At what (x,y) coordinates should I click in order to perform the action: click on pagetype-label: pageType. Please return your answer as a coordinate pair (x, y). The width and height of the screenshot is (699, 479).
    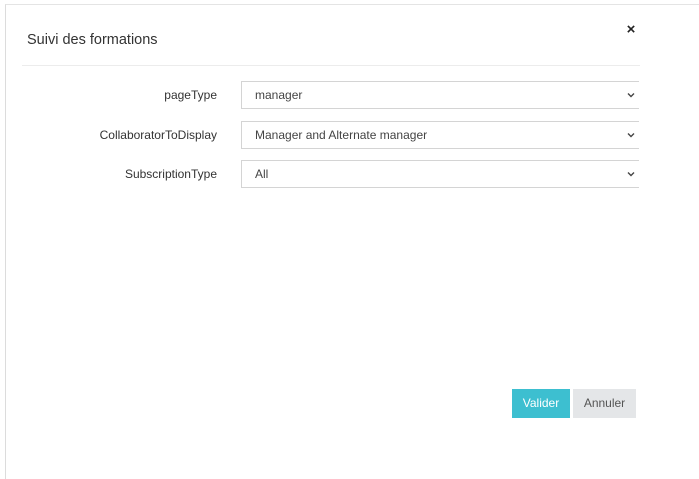
    Looking at the image, I should click on (190, 95).